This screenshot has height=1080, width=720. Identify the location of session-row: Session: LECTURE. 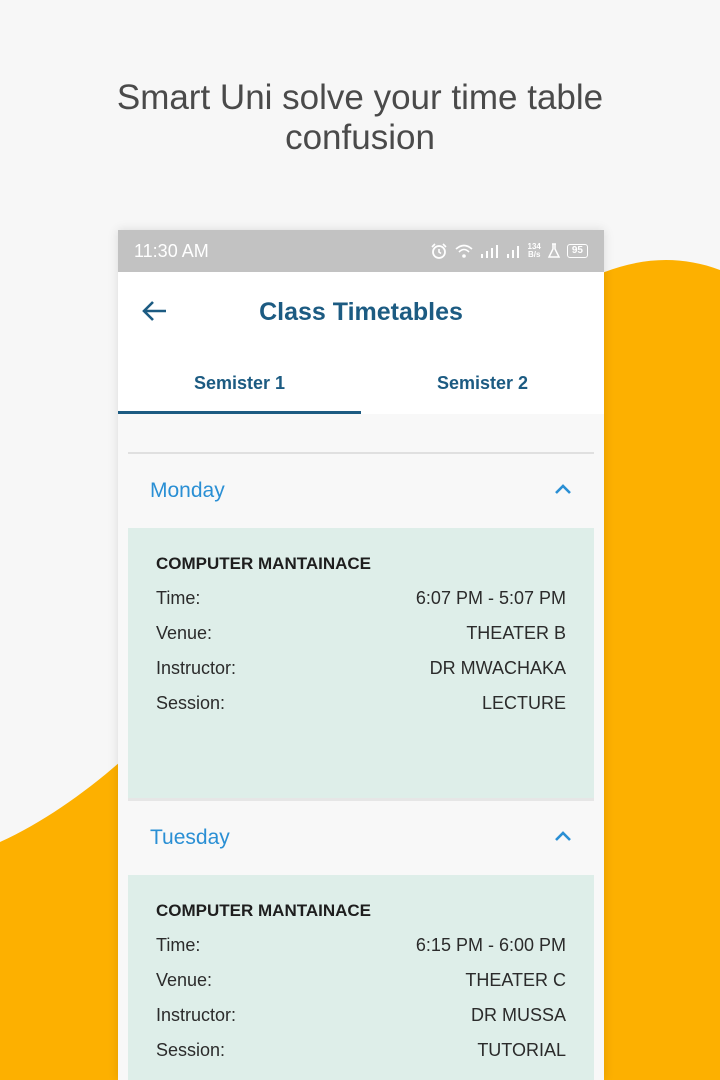
(361, 703).